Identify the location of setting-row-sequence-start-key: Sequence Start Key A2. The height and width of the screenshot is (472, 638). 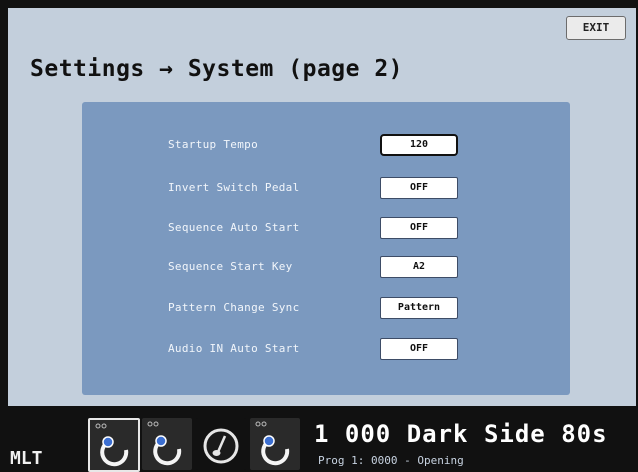
(326, 268).